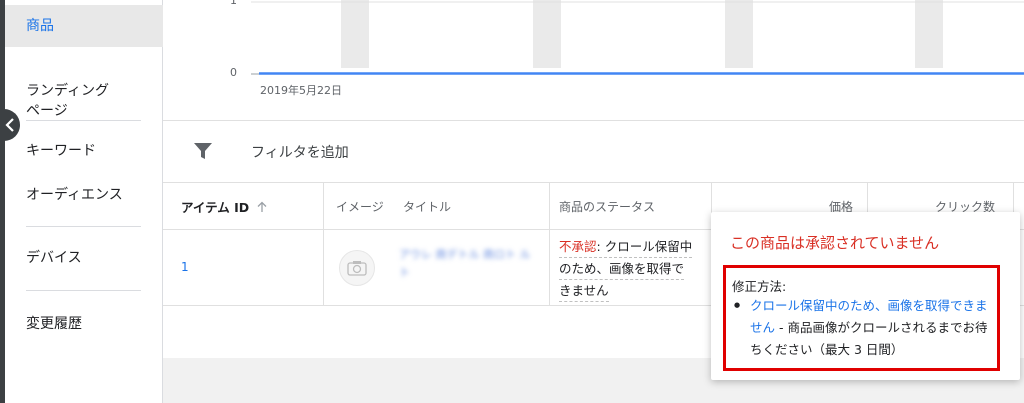 This screenshot has height=403, width=1024. I want to click on status-line: きません, so click(584, 291).